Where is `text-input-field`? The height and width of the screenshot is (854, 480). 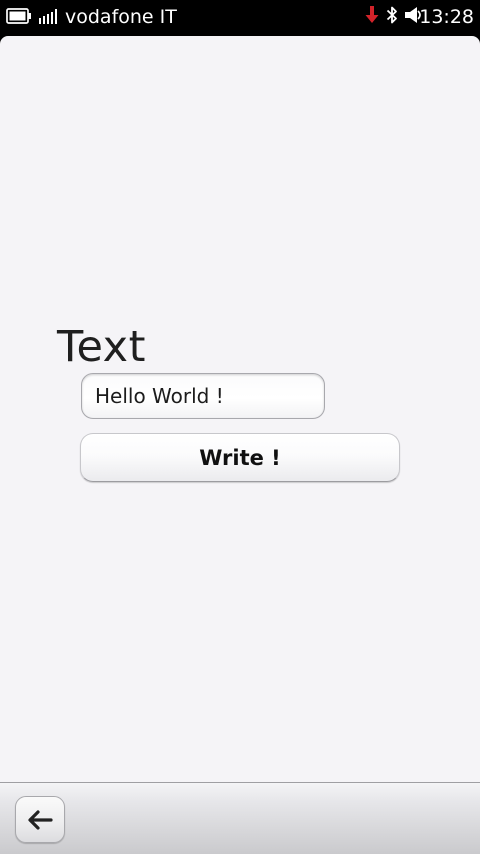
text-input-field is located at coordinates (203, 396).